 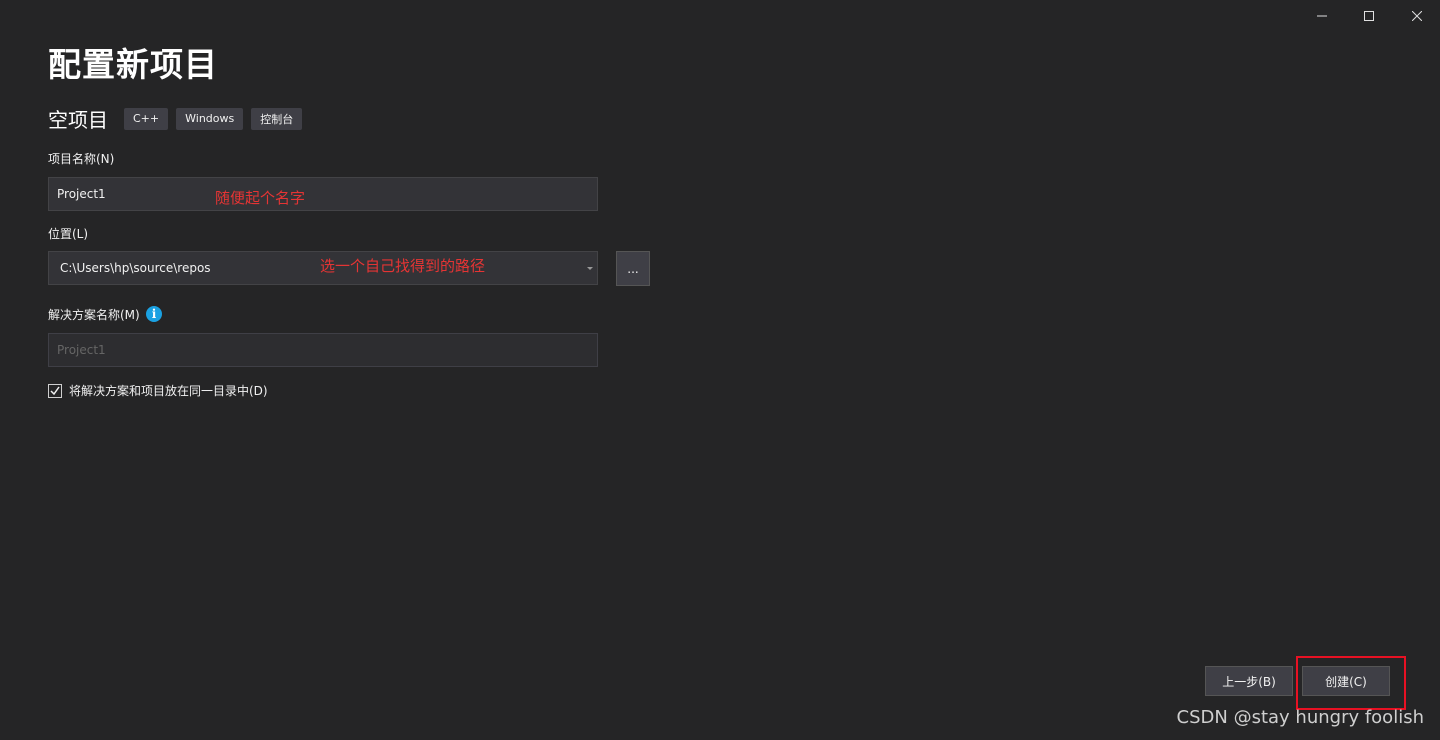 What do you see at coordinates (135, 268) in the screenshot?
I see `location-value: C:\Users\hp\source\repos` at bounding box center [135, 268].